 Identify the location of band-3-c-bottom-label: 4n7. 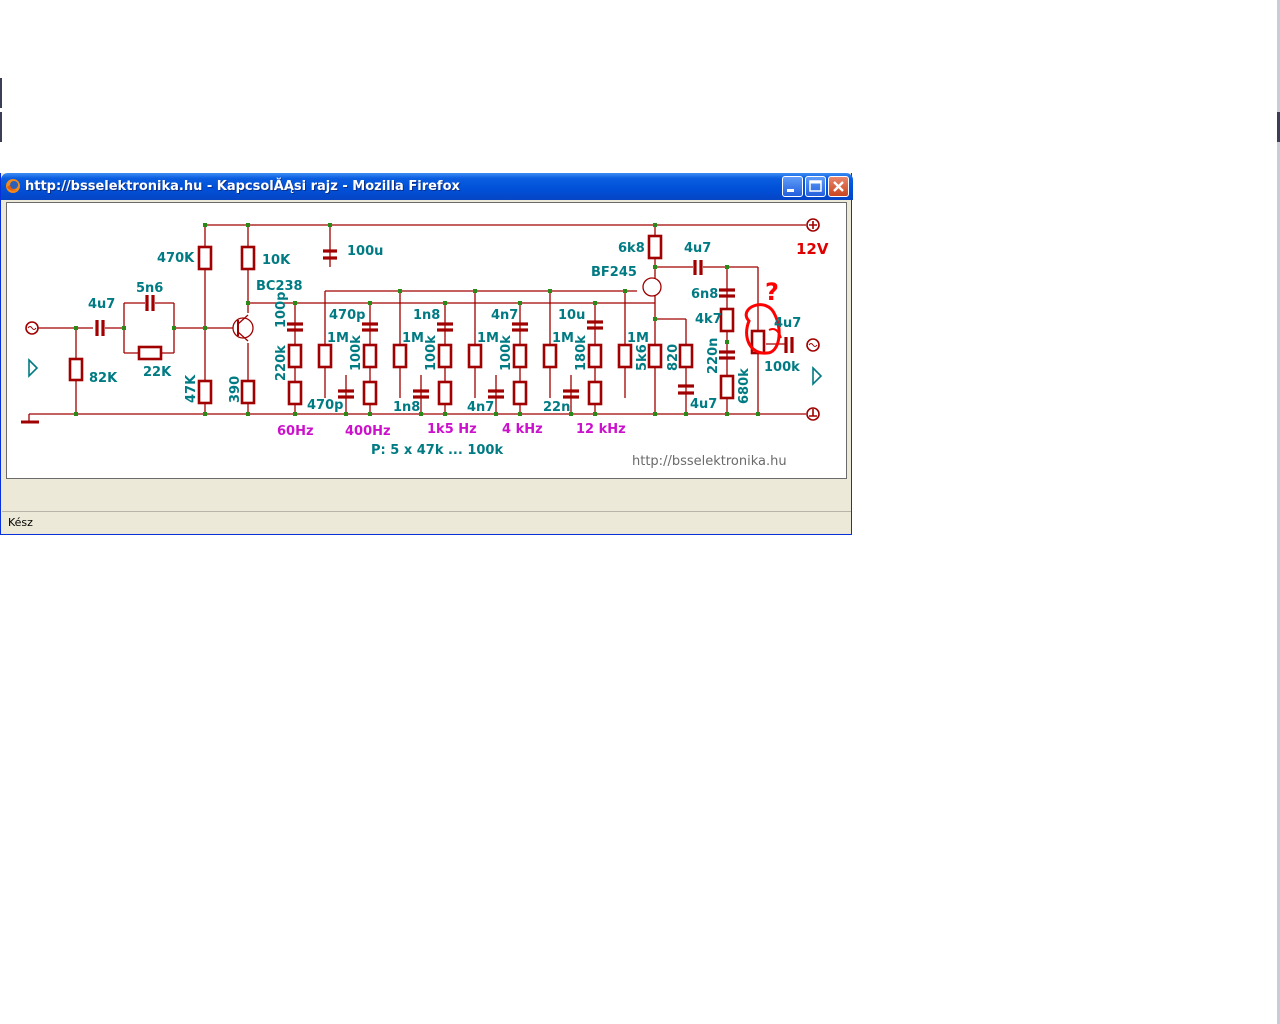
(480, 407).